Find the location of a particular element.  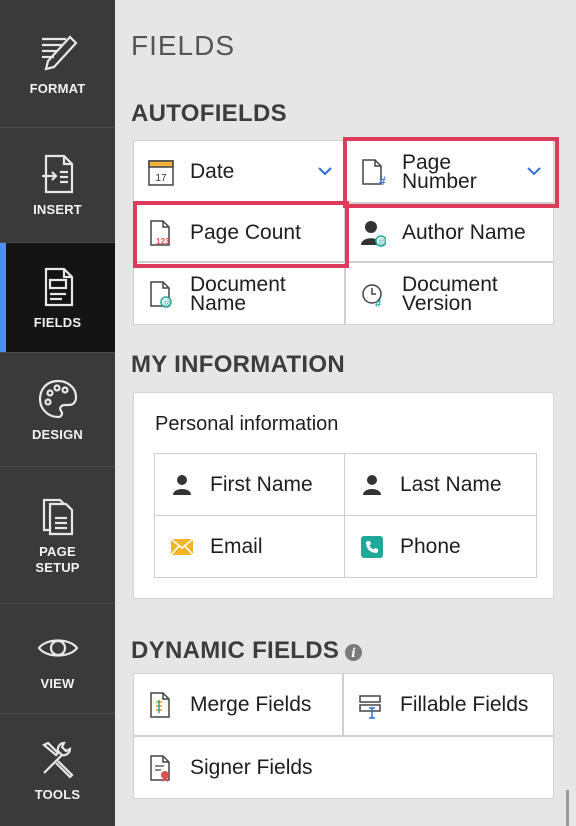

sidebar-item-label: FORMAT is located at coordinates (57, 88).